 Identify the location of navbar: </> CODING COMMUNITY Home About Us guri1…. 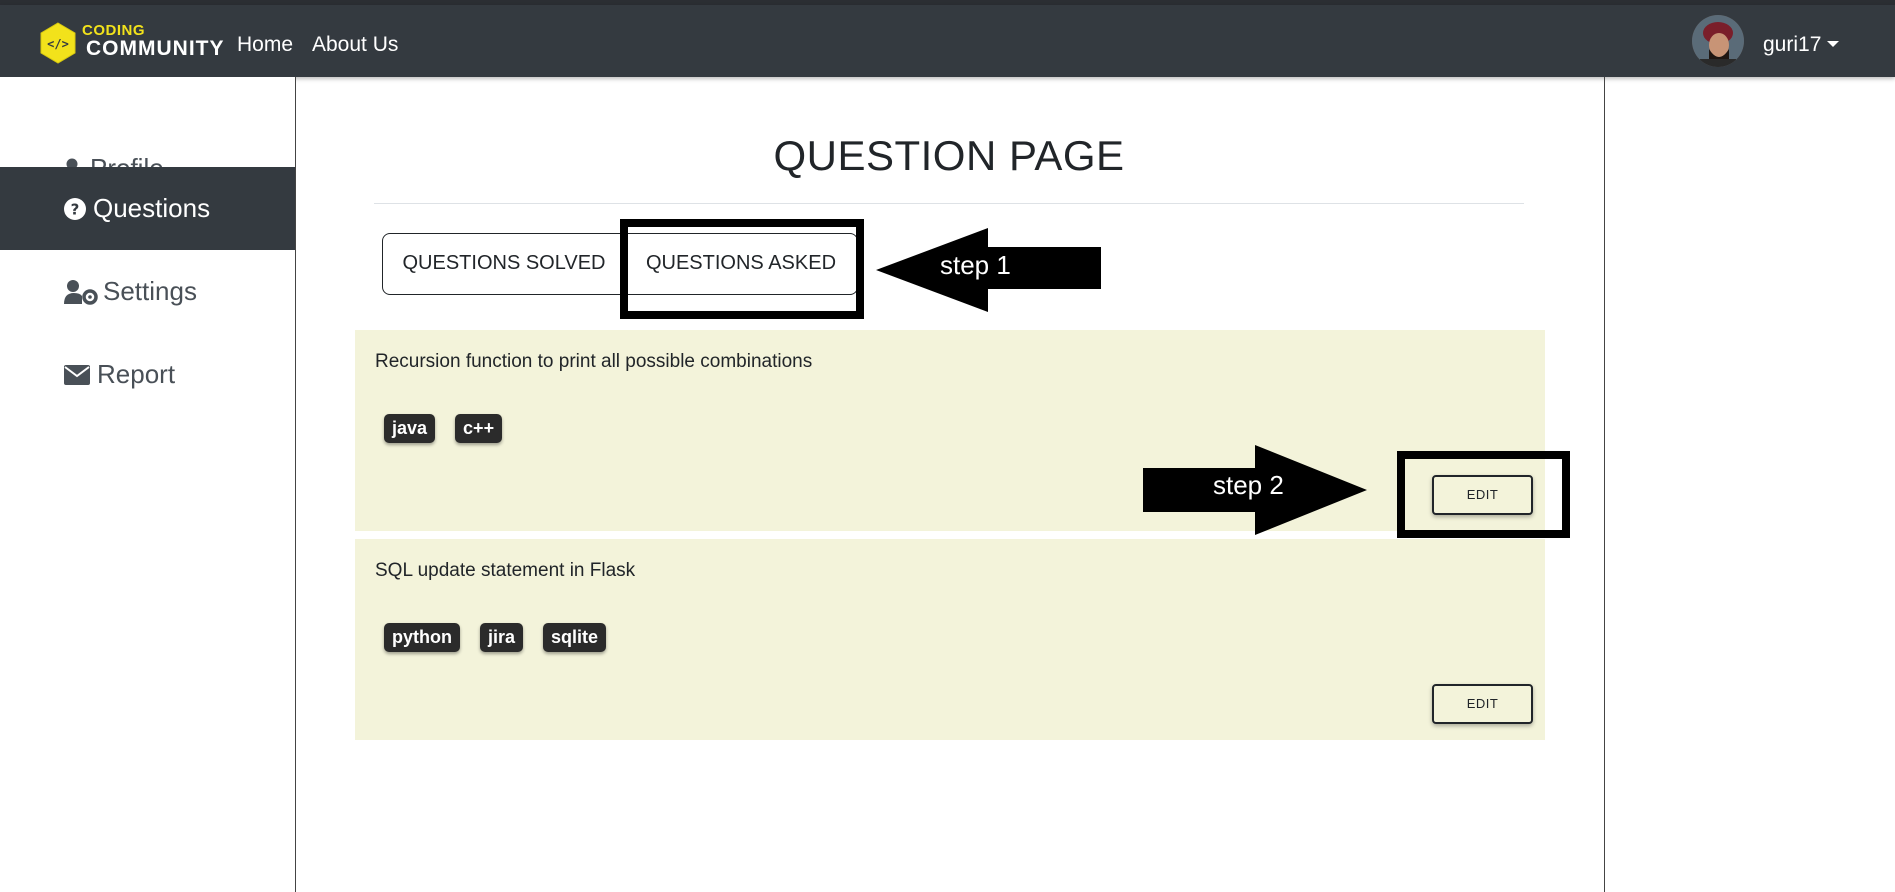
(947, 41).